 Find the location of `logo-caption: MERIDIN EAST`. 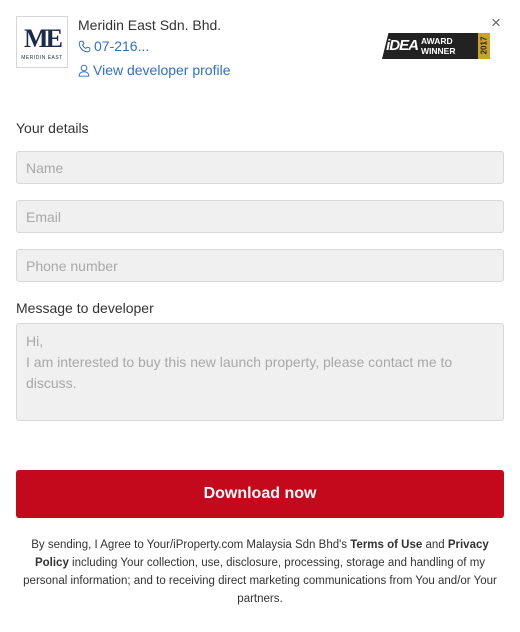

logo-caption: MERIDIN EAST is located at coordinates (42, 58).